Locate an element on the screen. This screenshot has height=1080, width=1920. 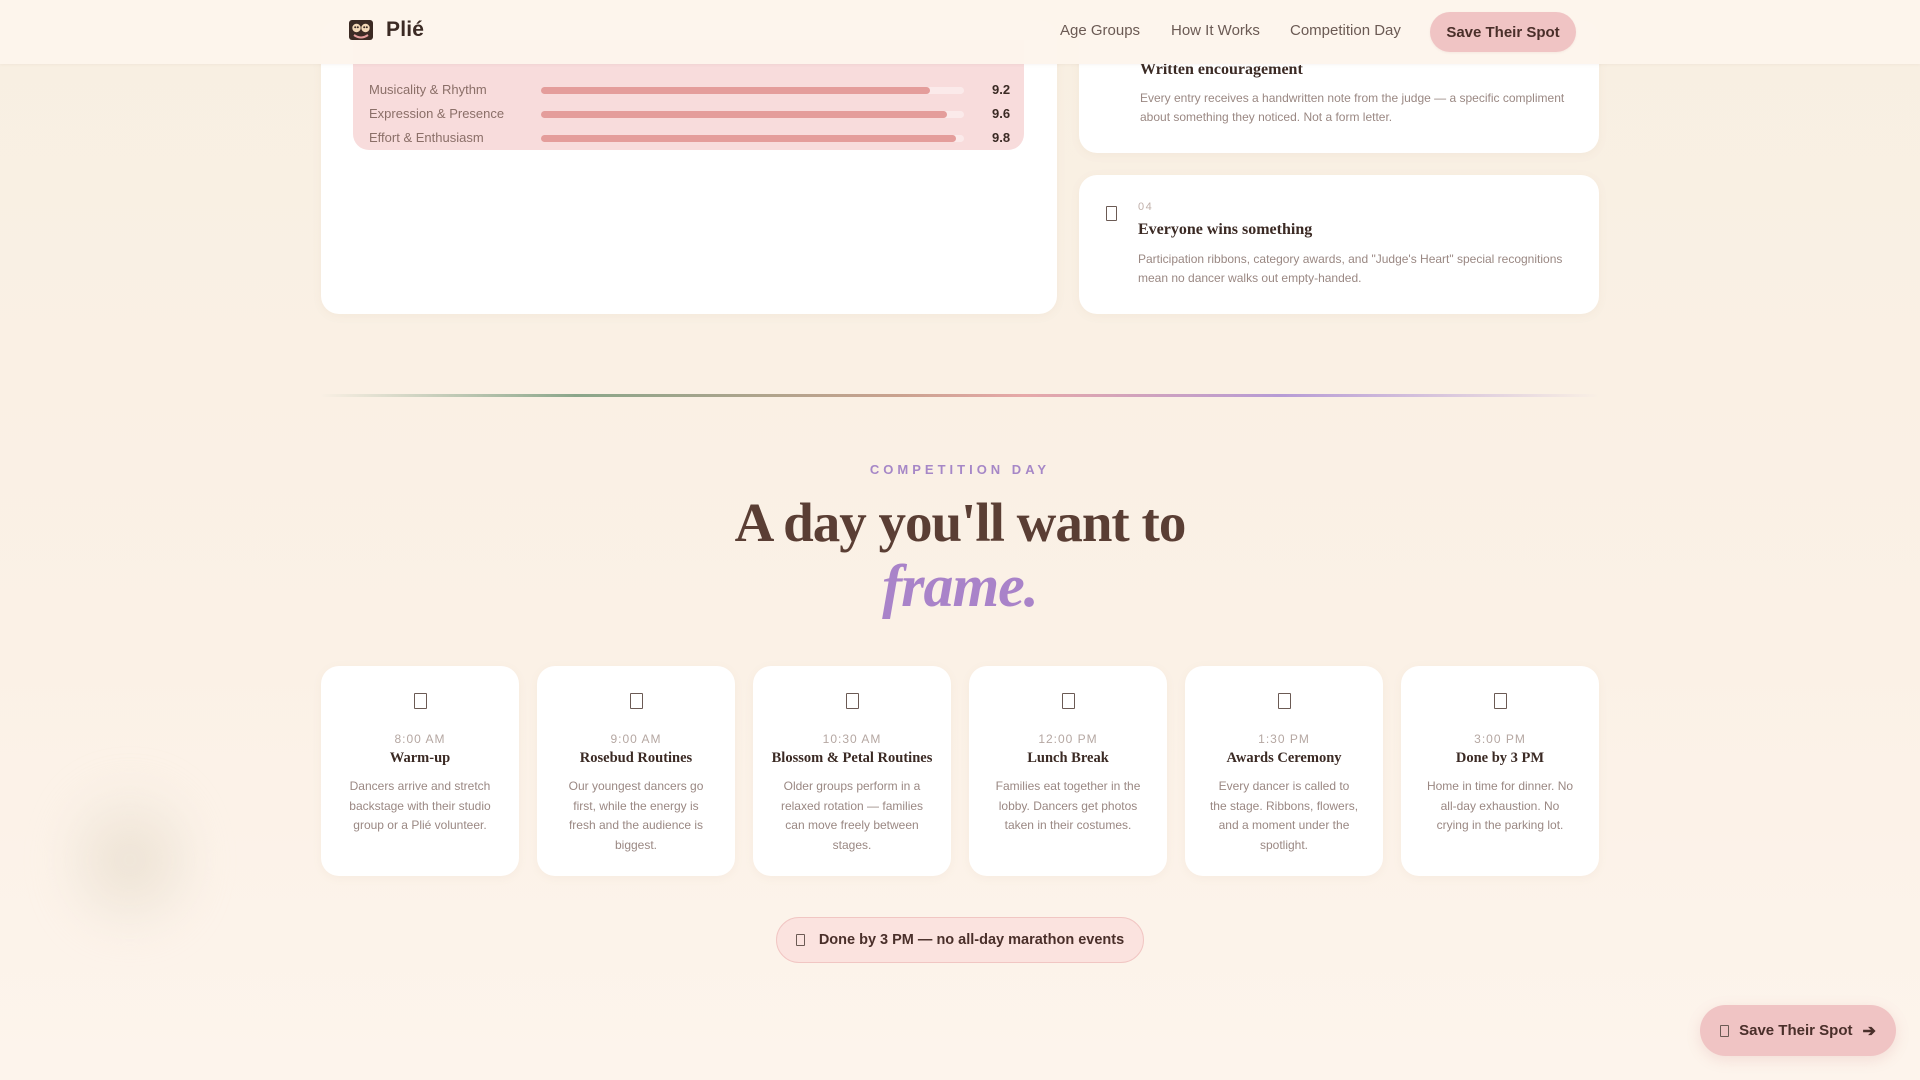
decorative-blur is located at coordinates (130, 860).